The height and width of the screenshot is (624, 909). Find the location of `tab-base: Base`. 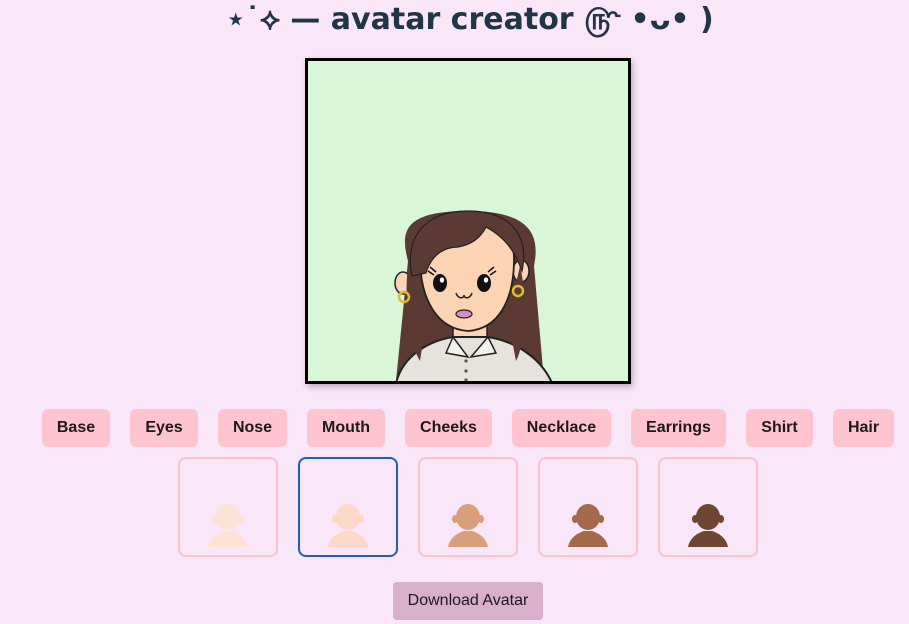

tab-base: Base is located at coordinates (76, 428).